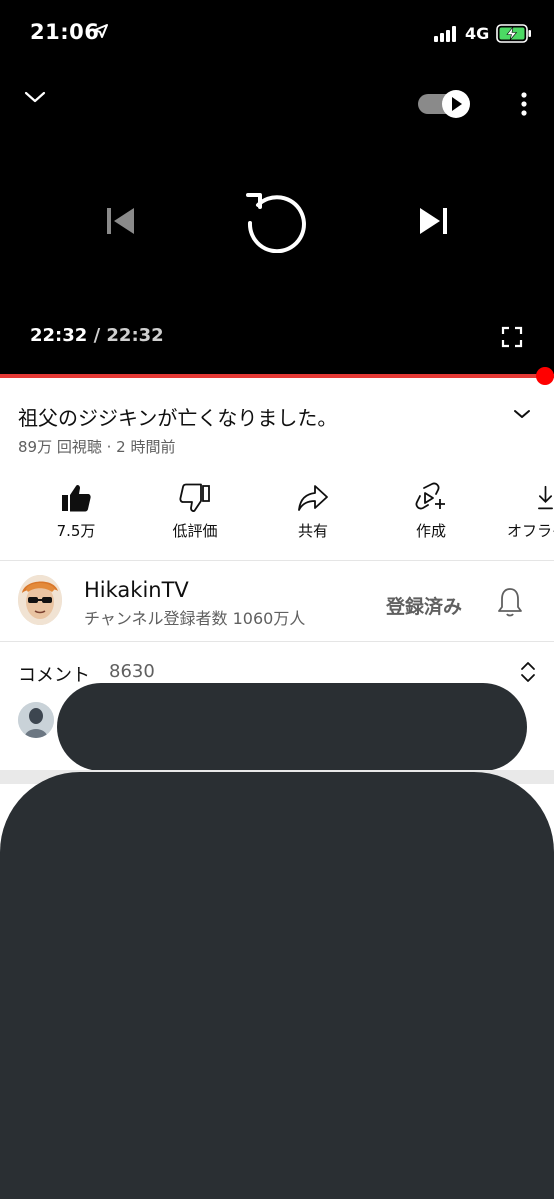  I want to click on bell-icon, so click(510, 602).